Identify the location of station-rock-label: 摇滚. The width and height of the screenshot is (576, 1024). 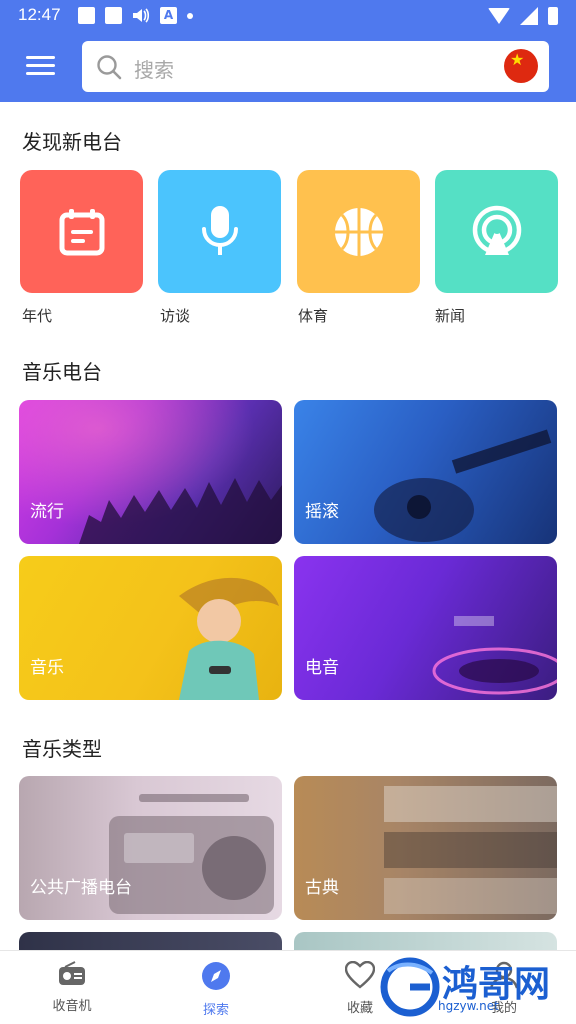
(322, 512).